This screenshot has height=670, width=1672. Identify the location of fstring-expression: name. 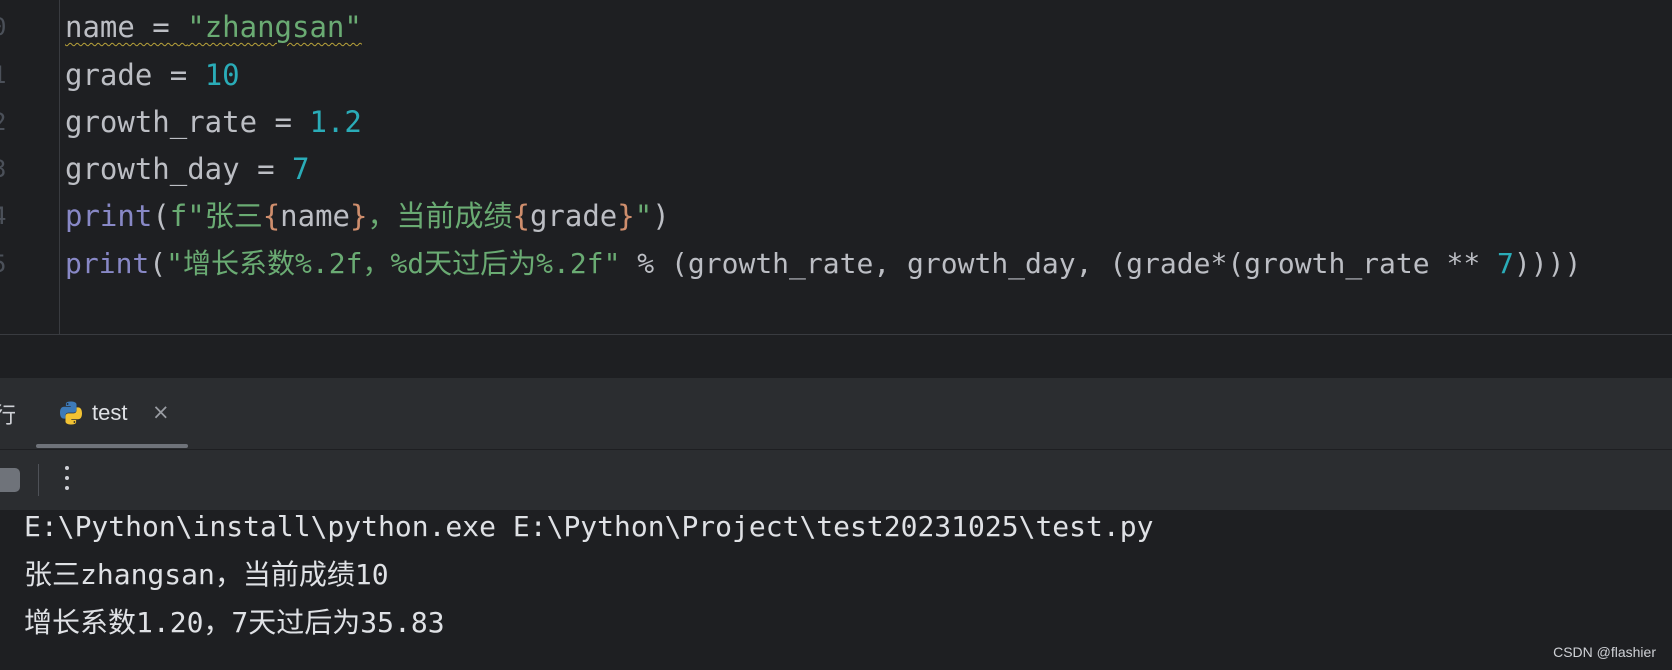
(315, 216).